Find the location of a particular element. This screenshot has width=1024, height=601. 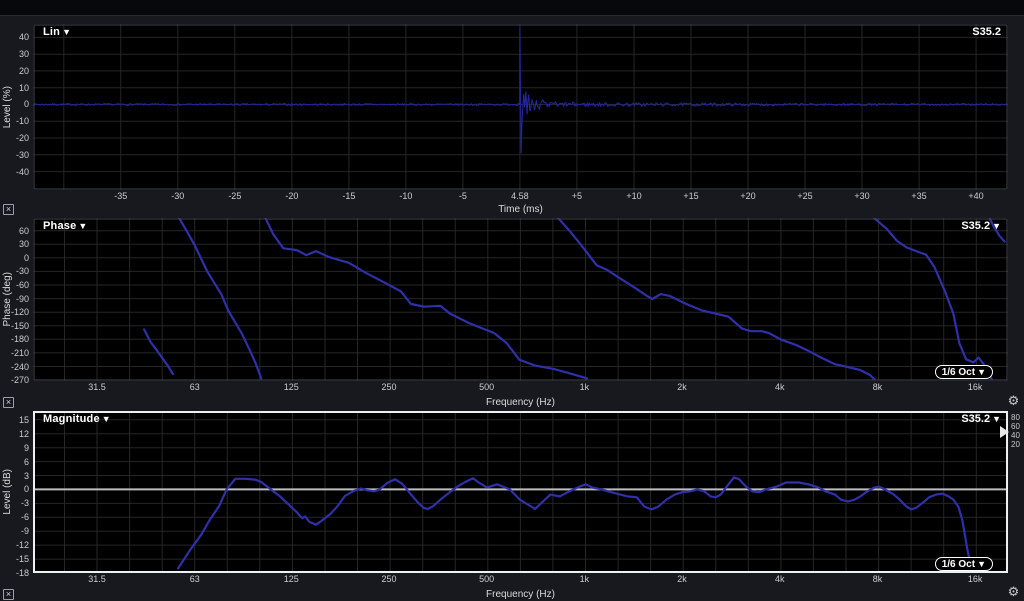

y-tick-label: -30 is located at coordinates (22, 271).